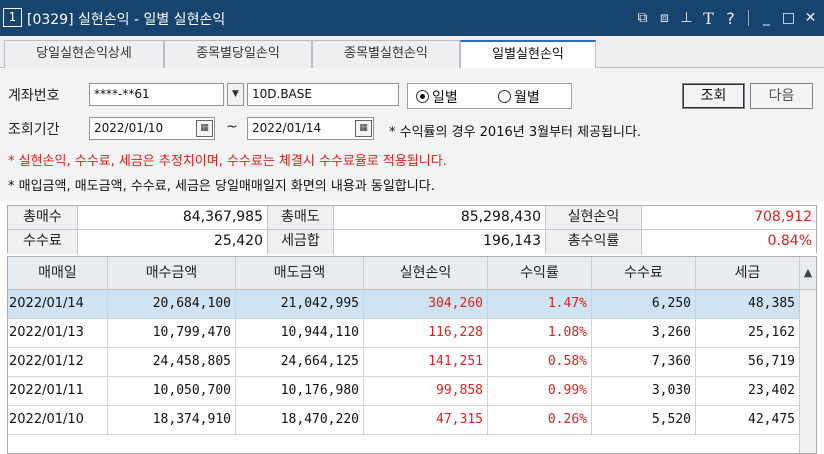 The width and height of the screenshot is (824, 454). Describe the element at coordinates (287, 128) in the screenshot. I see `end-date-value: 2022/01/14` at that location.